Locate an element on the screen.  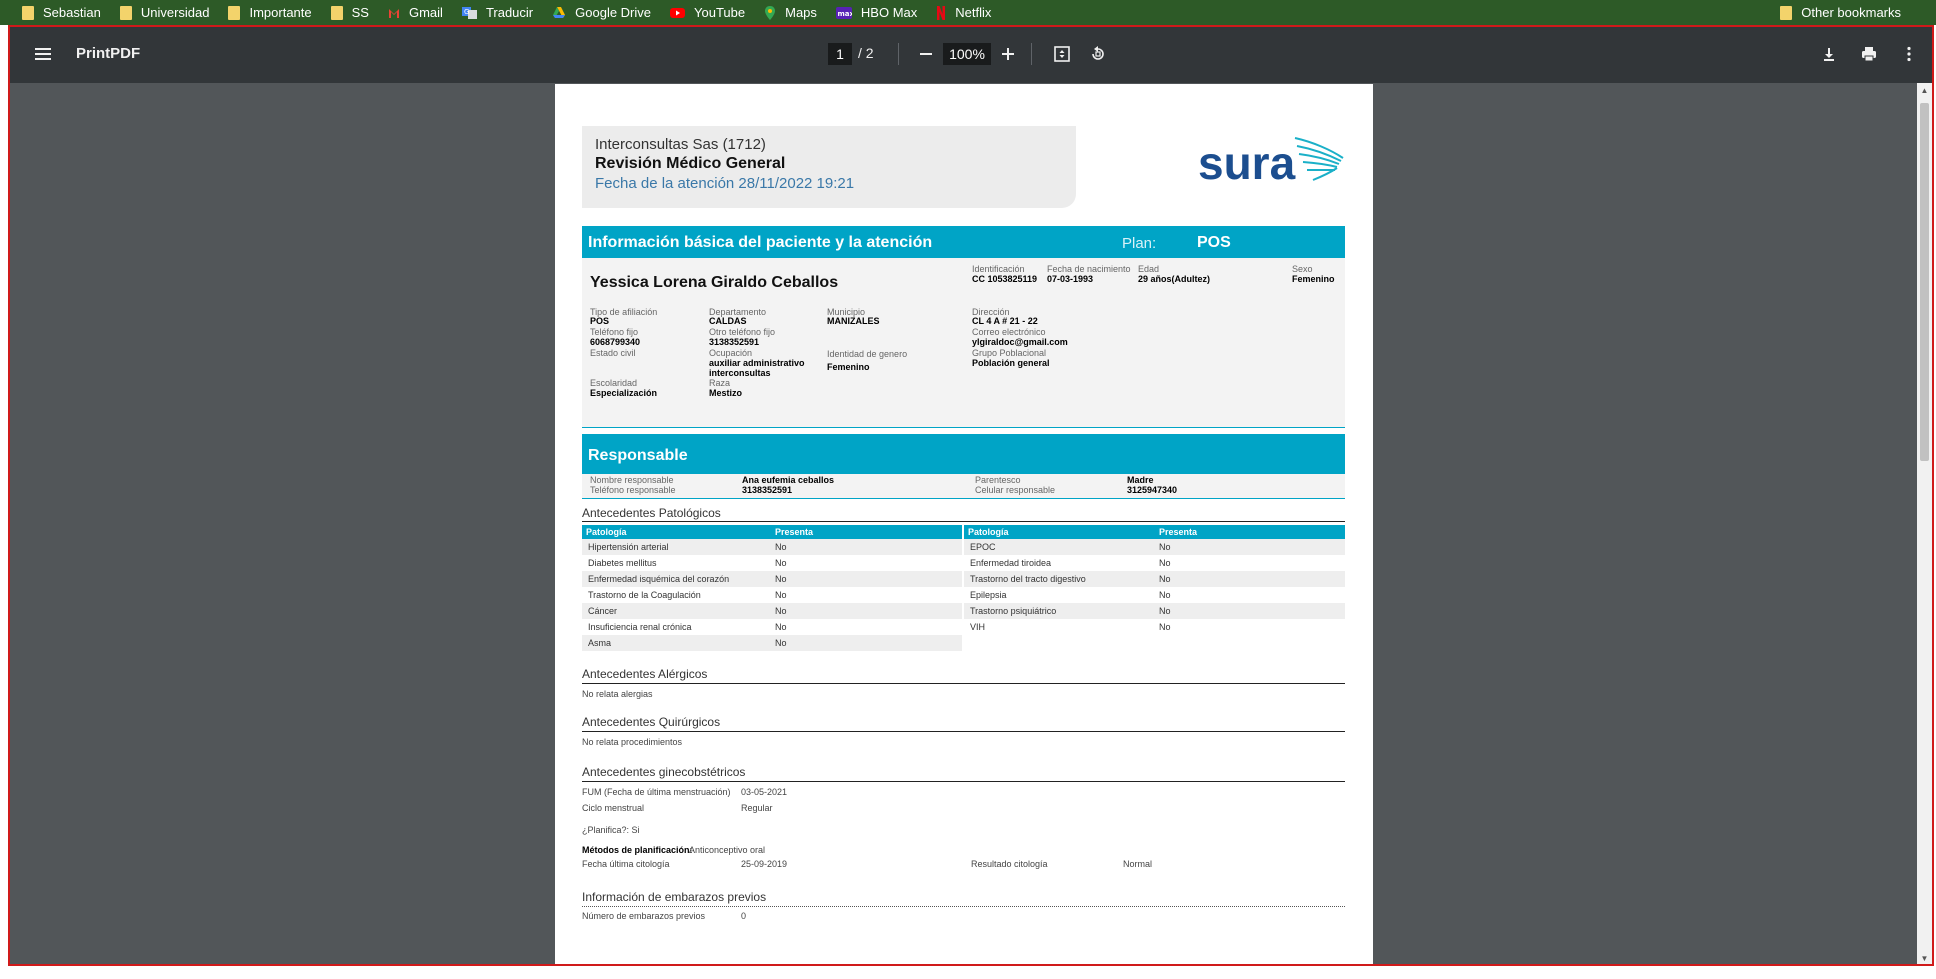
field-value: Especialización is located at coordinates (624, 393).